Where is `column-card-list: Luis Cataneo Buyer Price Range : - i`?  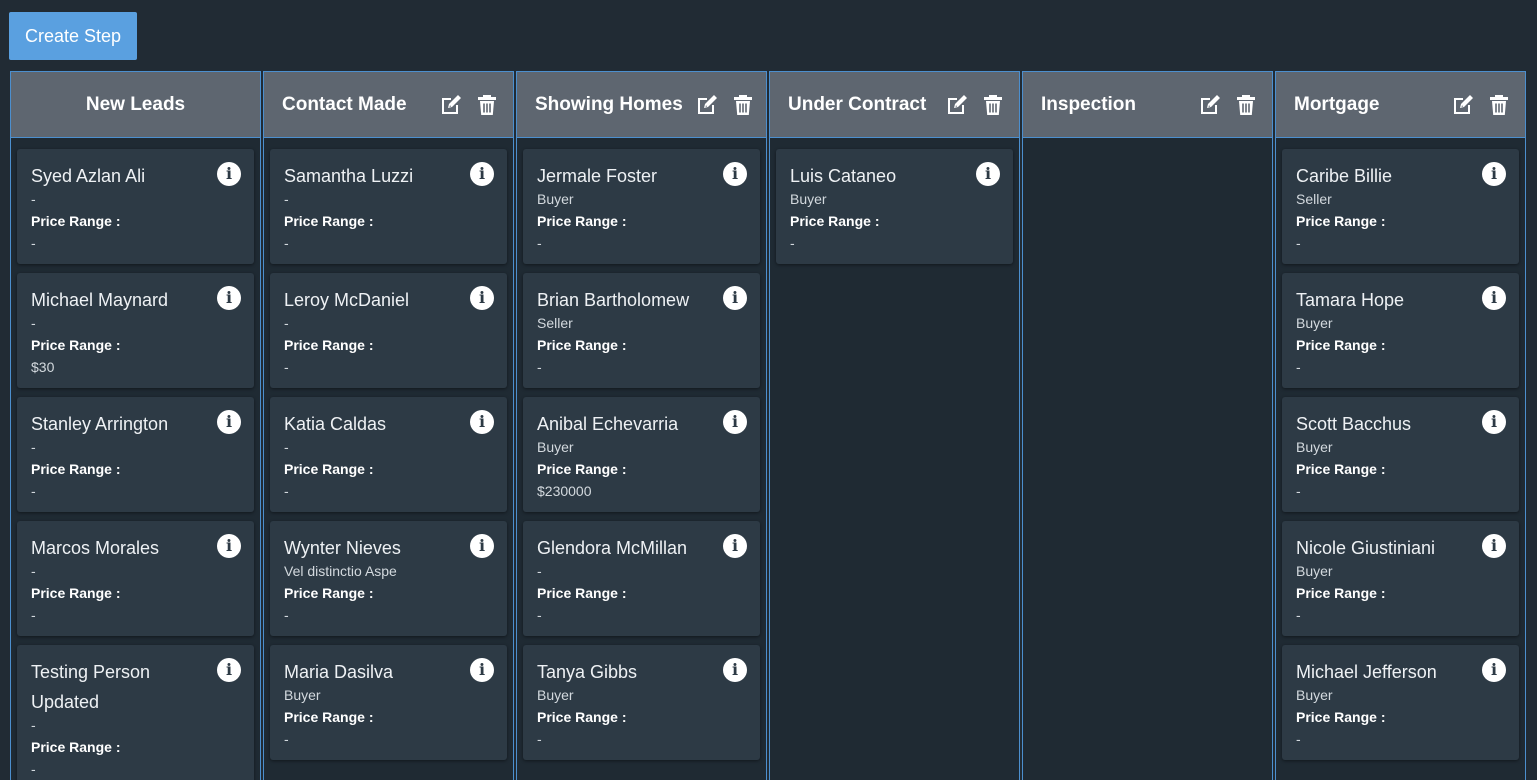 column-card-list: Luis Cataneo Buyer Price Range : - i is located at coordinates (894, 201).